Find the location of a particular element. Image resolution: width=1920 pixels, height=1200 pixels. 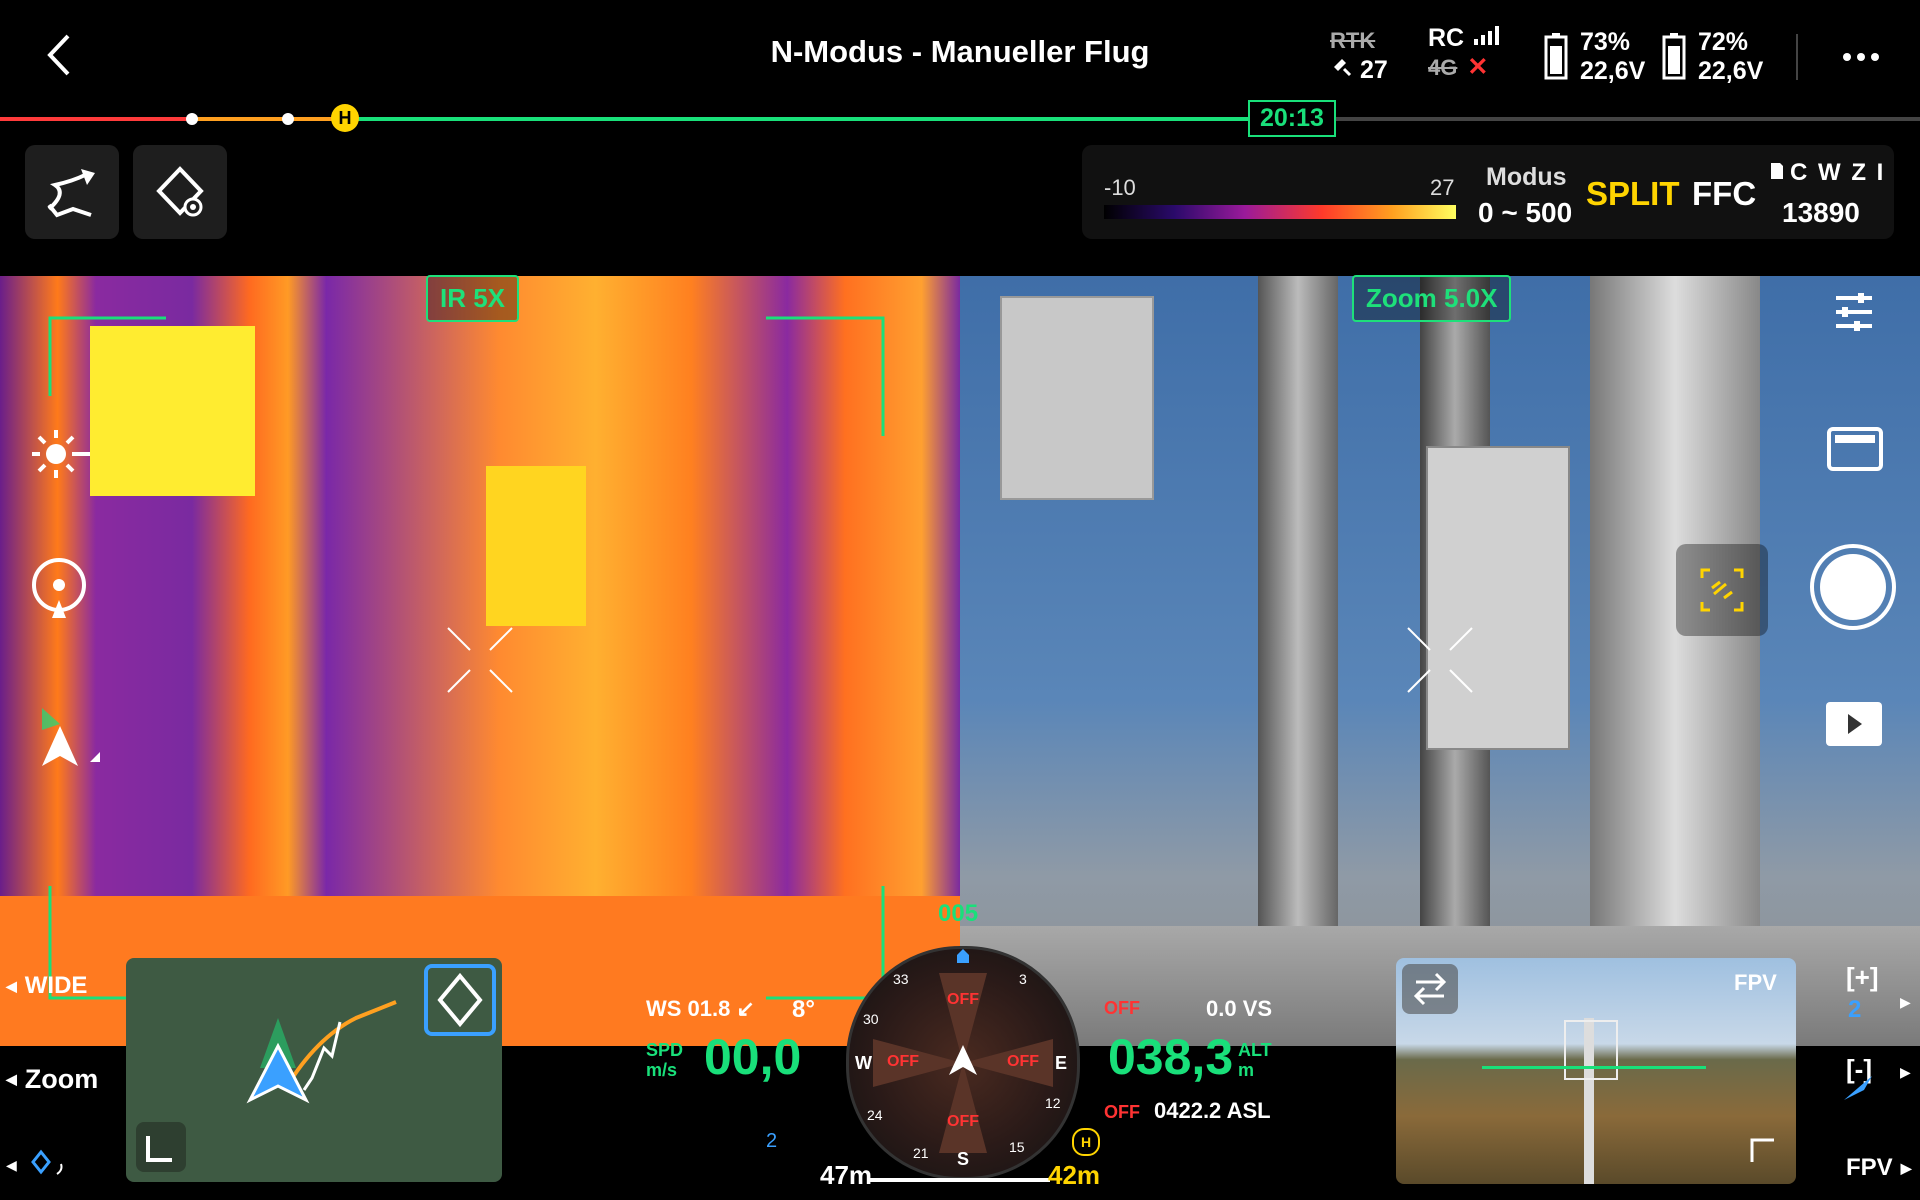

more-menu-icon is located at coordinates (1861, 59).